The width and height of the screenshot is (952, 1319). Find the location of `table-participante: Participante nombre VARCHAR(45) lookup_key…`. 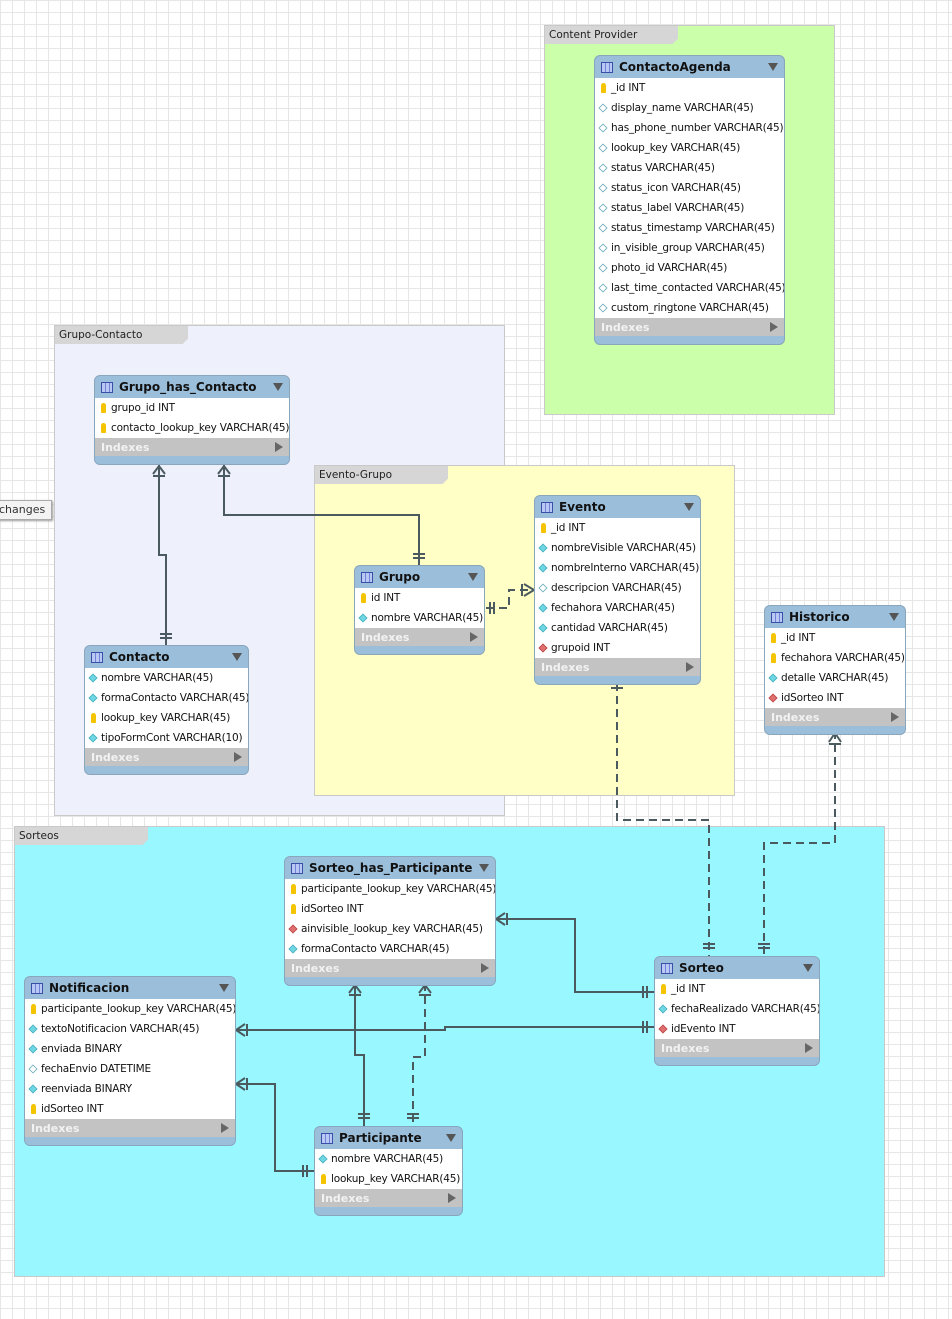

table-participante: Participante nombre VARCHAR(45) lookup_key… is located at coordinates (388, 1171).